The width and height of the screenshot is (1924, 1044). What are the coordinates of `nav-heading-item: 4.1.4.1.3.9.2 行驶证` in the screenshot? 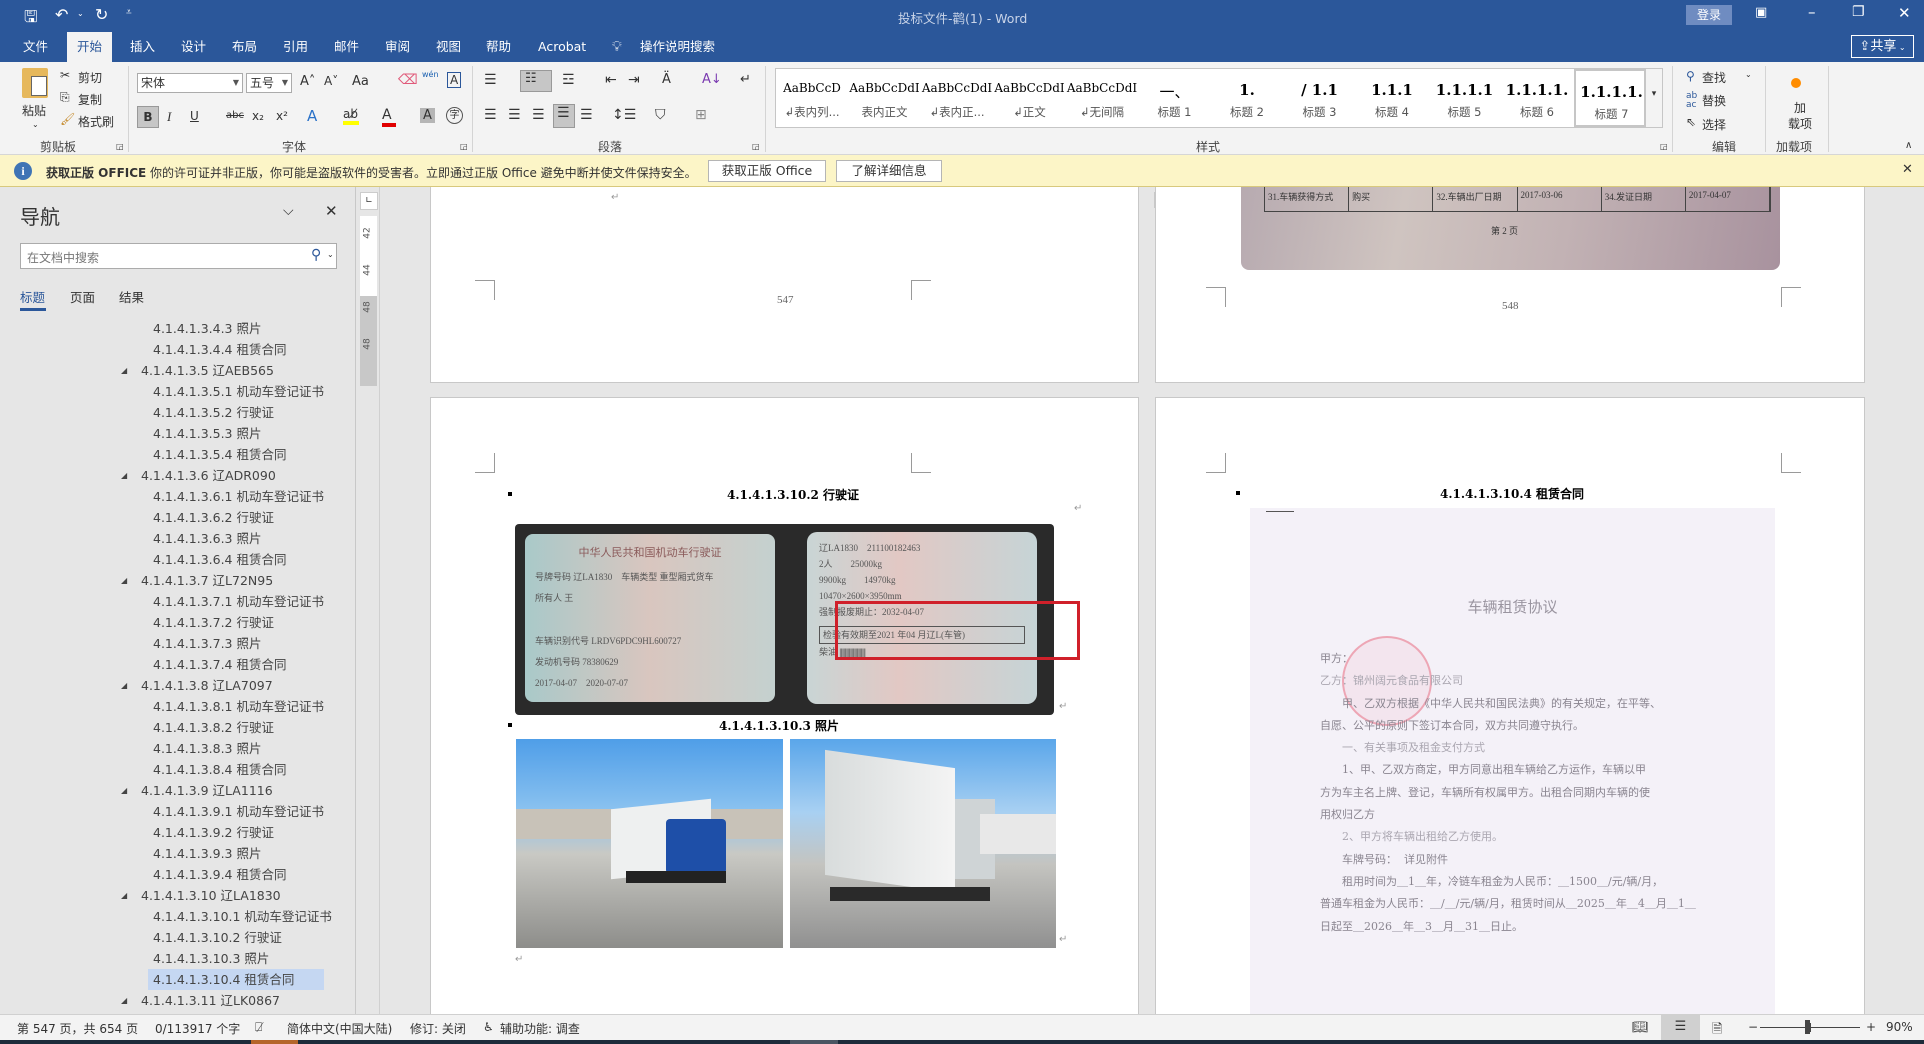 It's located at (213, 832).